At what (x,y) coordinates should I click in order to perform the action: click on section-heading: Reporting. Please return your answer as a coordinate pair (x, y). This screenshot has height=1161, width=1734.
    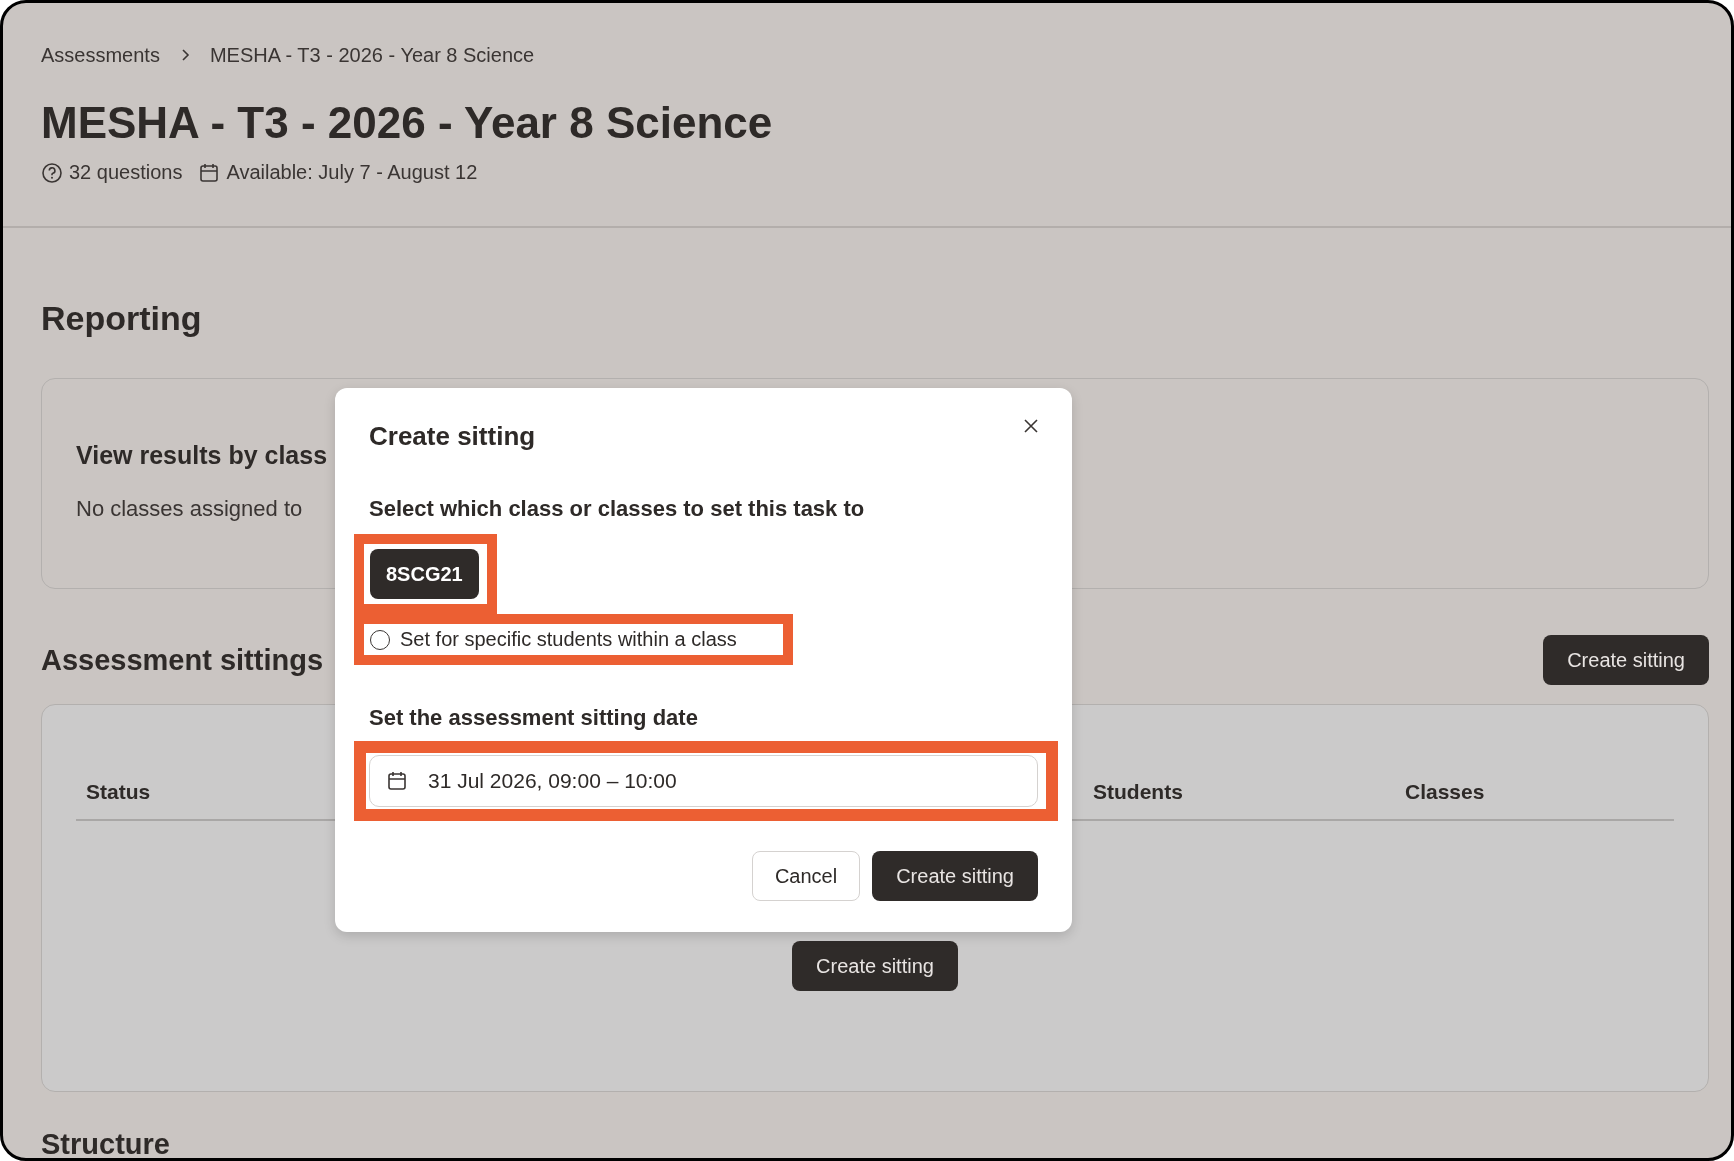
    Looking at the image, I should click on (122, 318).